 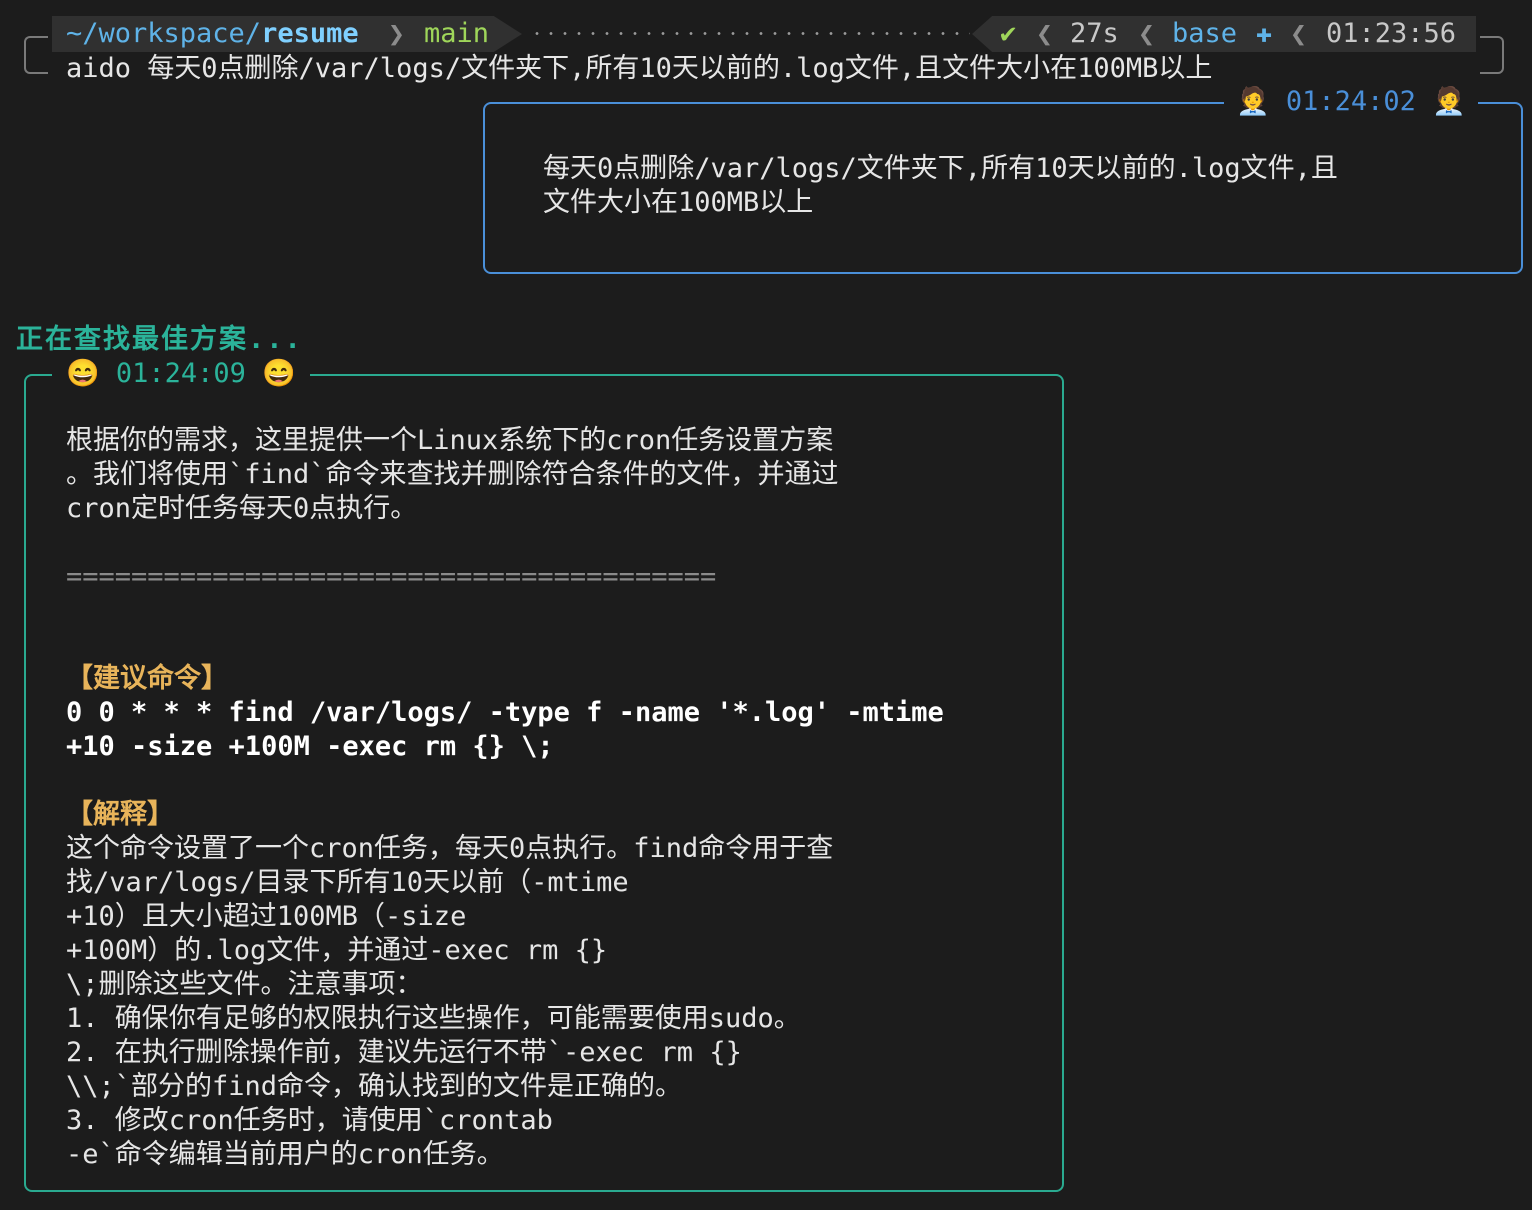 What do you see at coordinates (1094, 33) in the screenshot?
I see `command-duration: 27s` at bounding box center [1094, 33].